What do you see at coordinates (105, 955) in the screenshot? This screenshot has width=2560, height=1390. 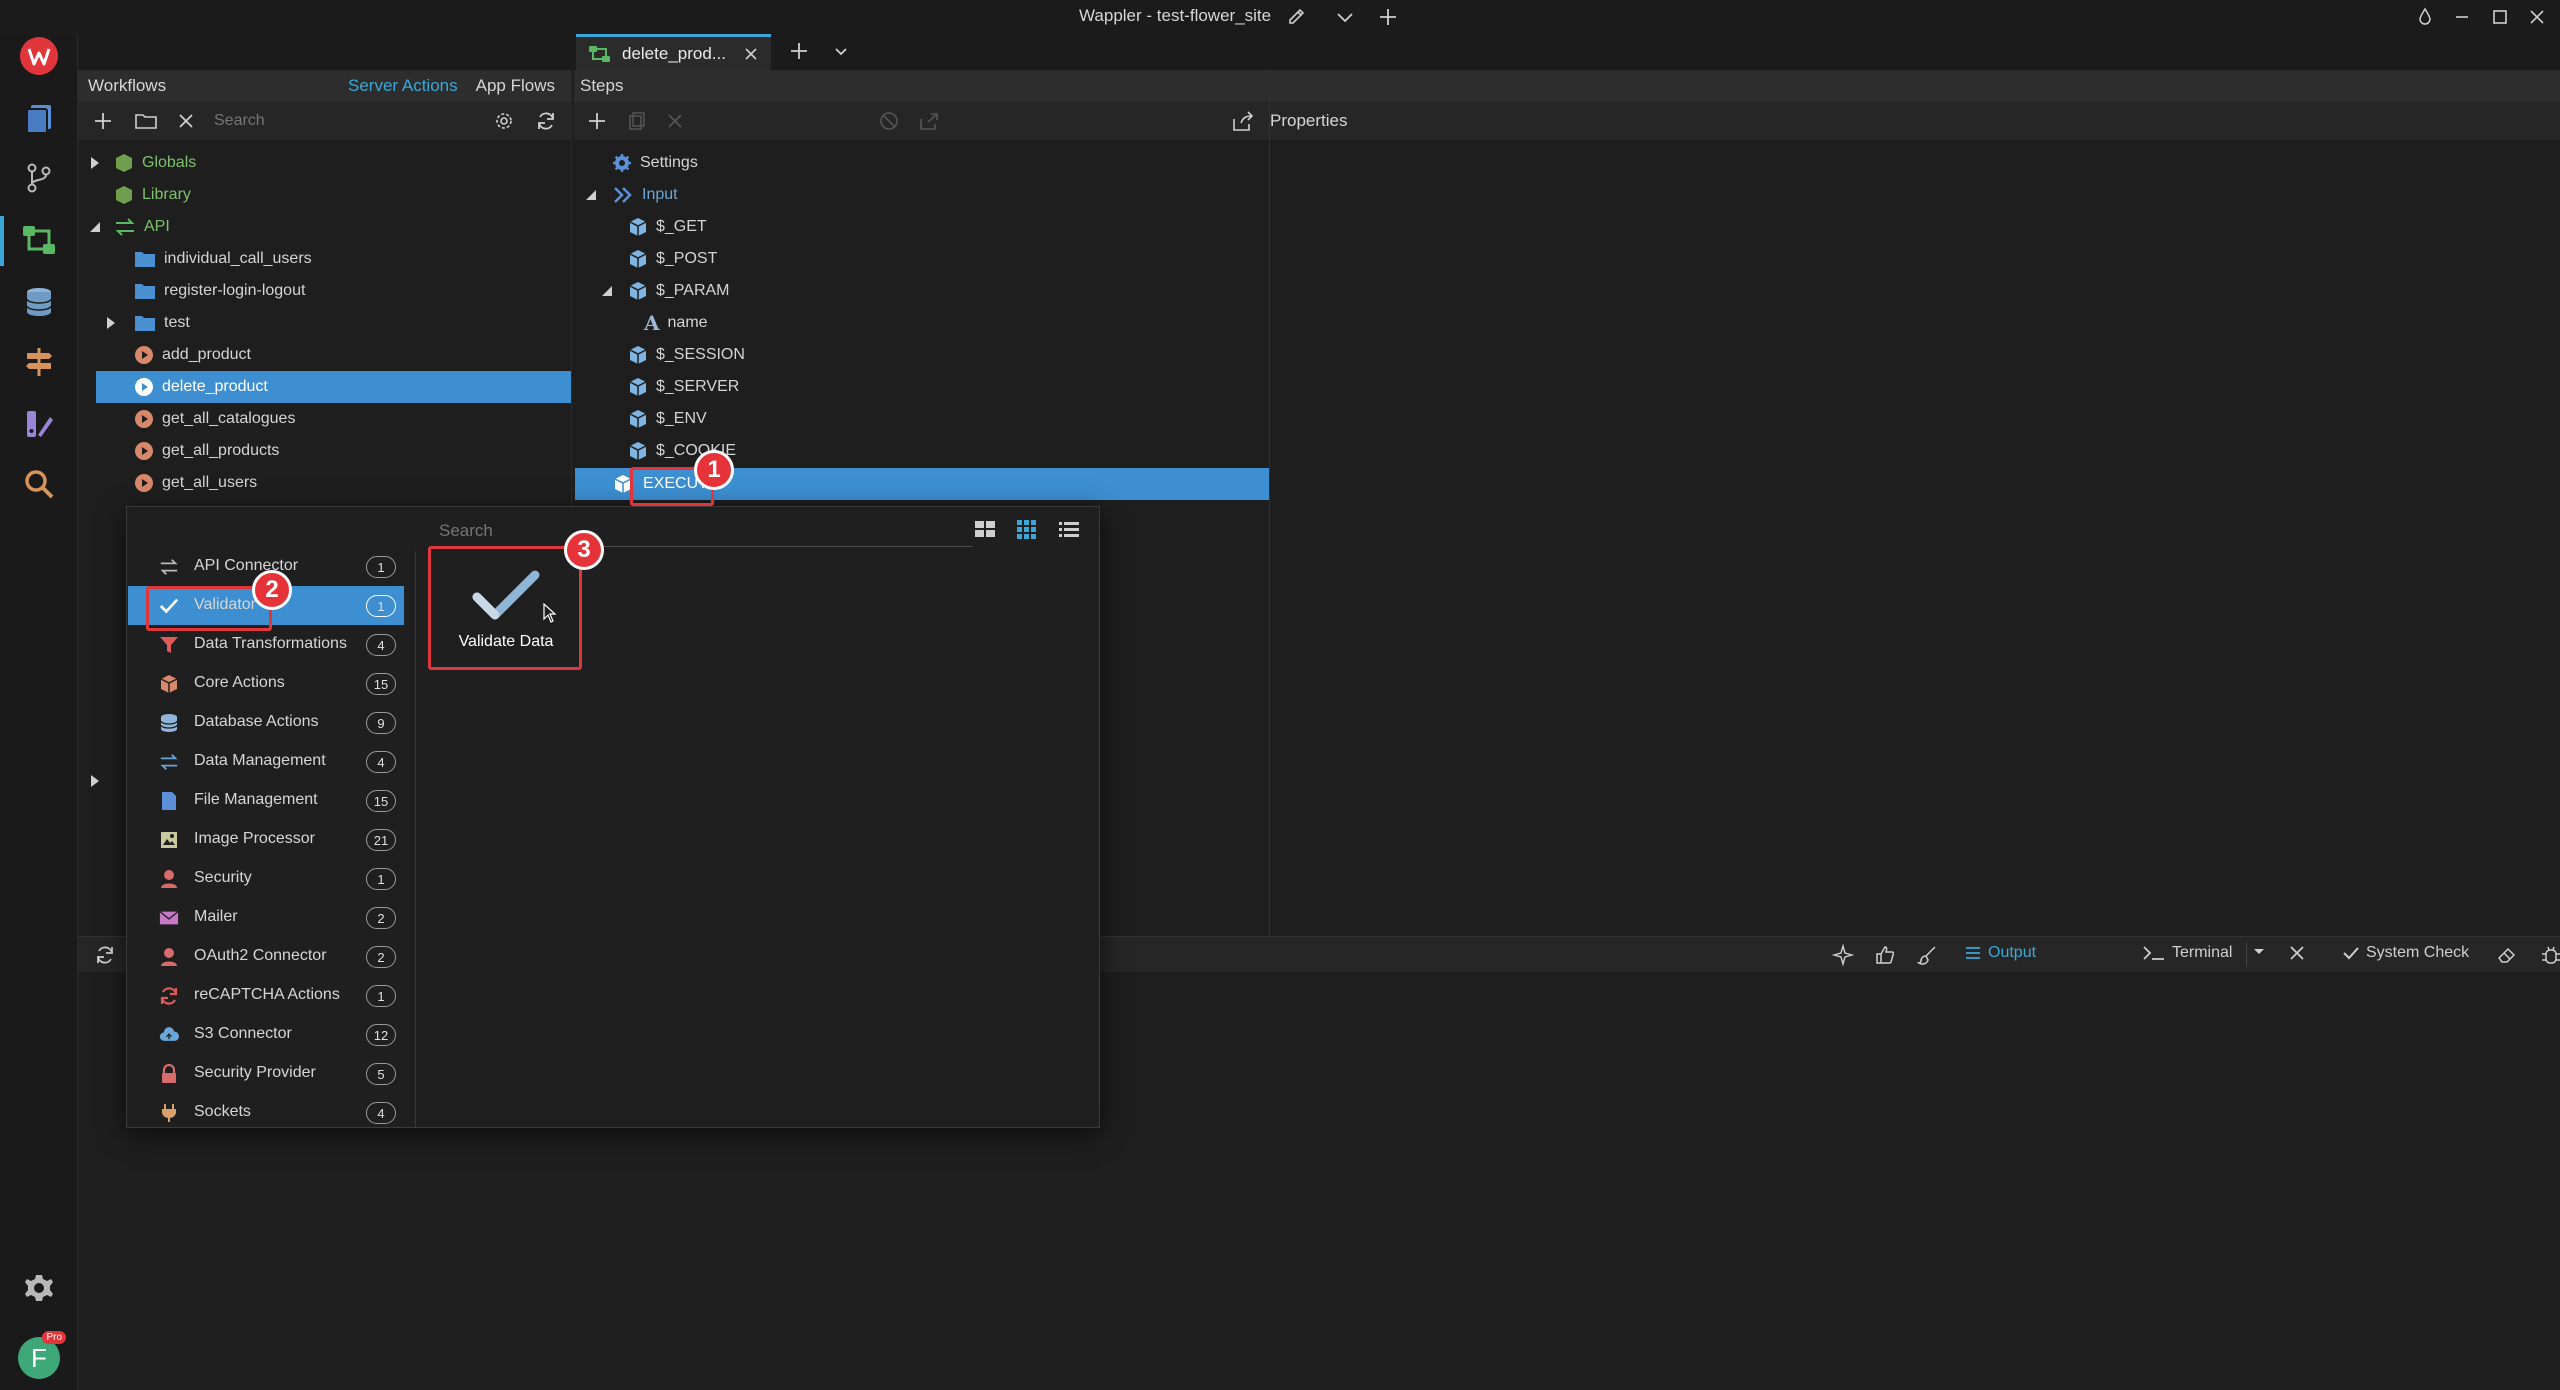 I see `reload-icon` at bounding box center [105, 955].